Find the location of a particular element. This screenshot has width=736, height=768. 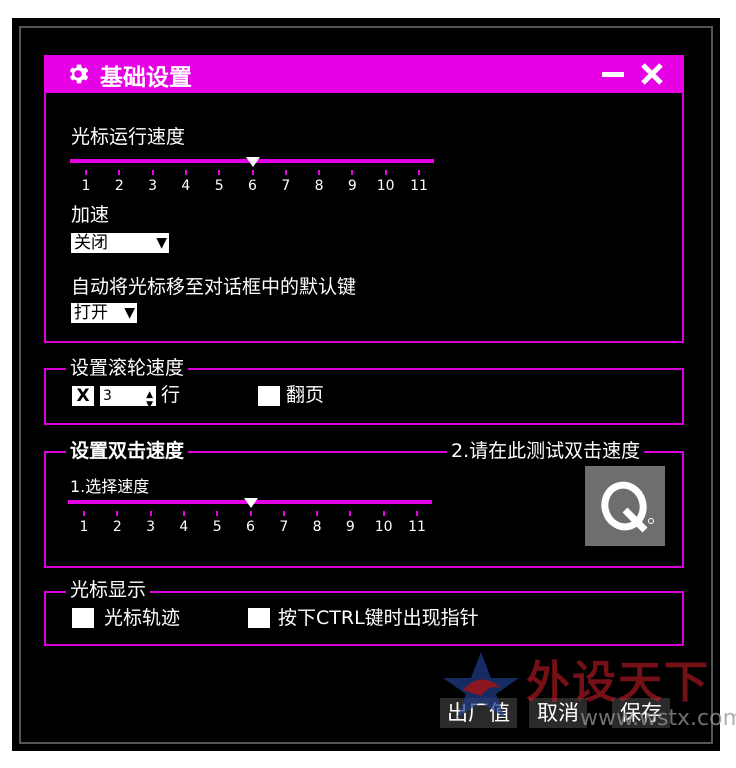

save-button: 保存 is located at coordinates (641, 713).